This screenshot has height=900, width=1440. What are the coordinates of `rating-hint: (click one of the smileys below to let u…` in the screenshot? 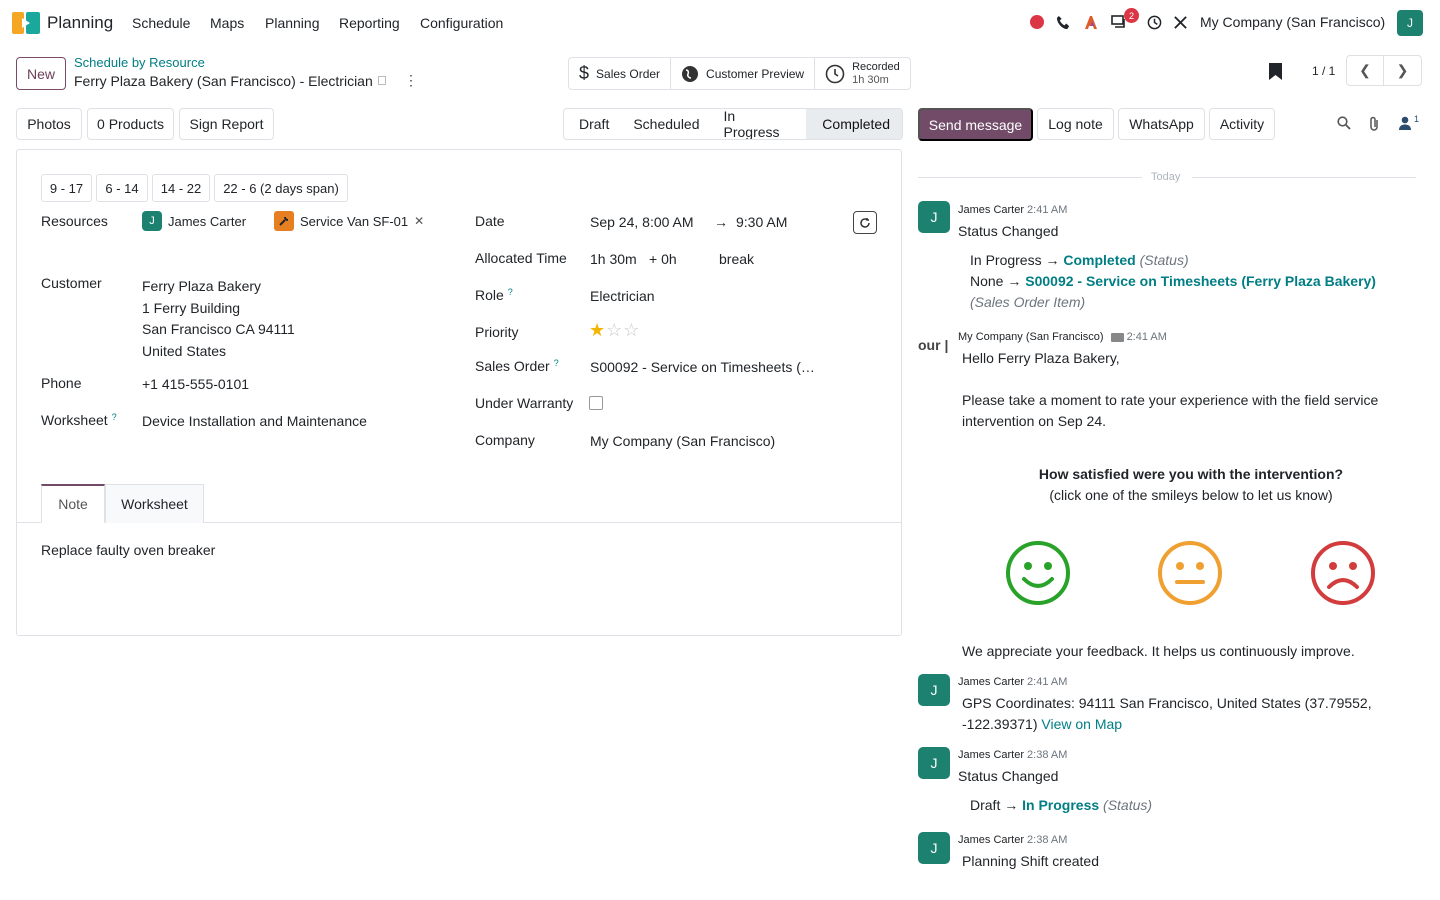 It's located at (1191, 495).